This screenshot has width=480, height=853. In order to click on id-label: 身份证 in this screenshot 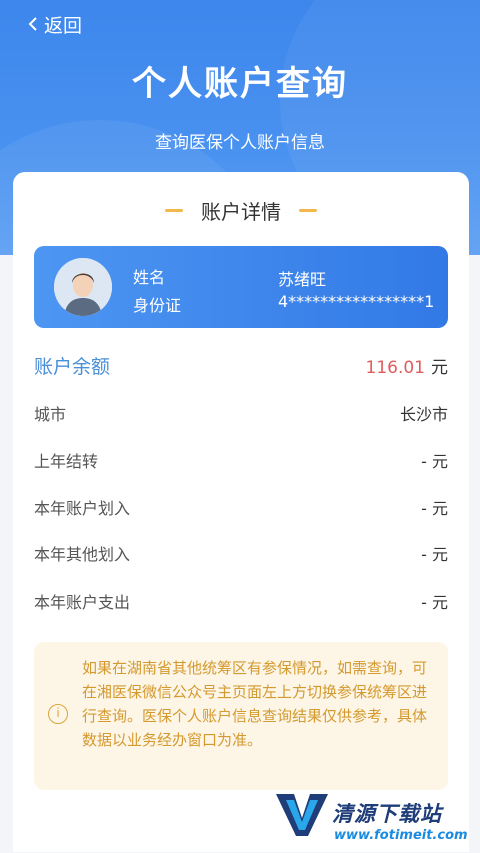, I will do `click(157, 305)`.